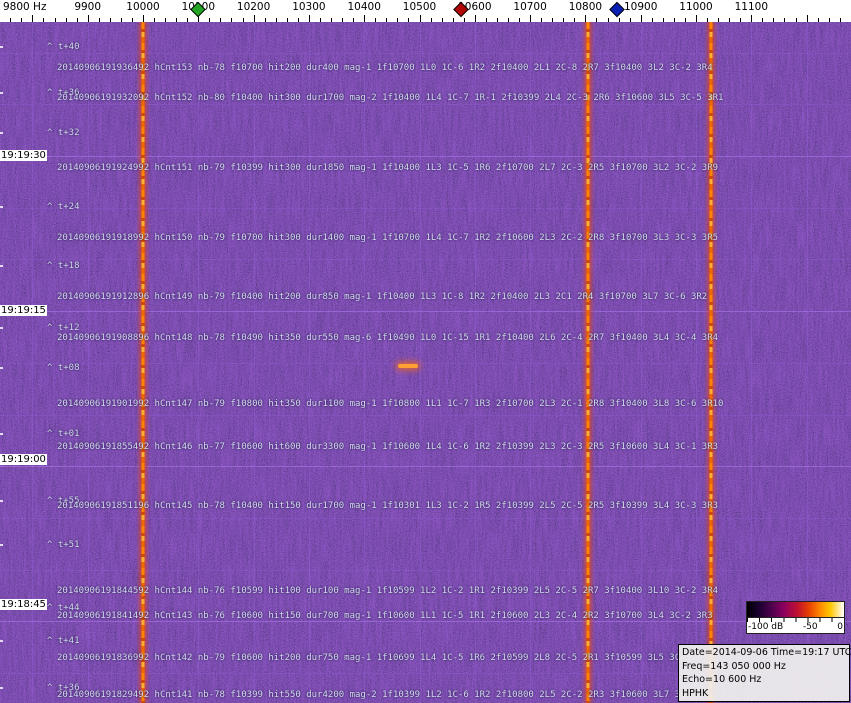  What do you see at coordinates (143, 7) in the screenshot?
I see `freq-tick-label: 10000` at bounding box center [143, 7].